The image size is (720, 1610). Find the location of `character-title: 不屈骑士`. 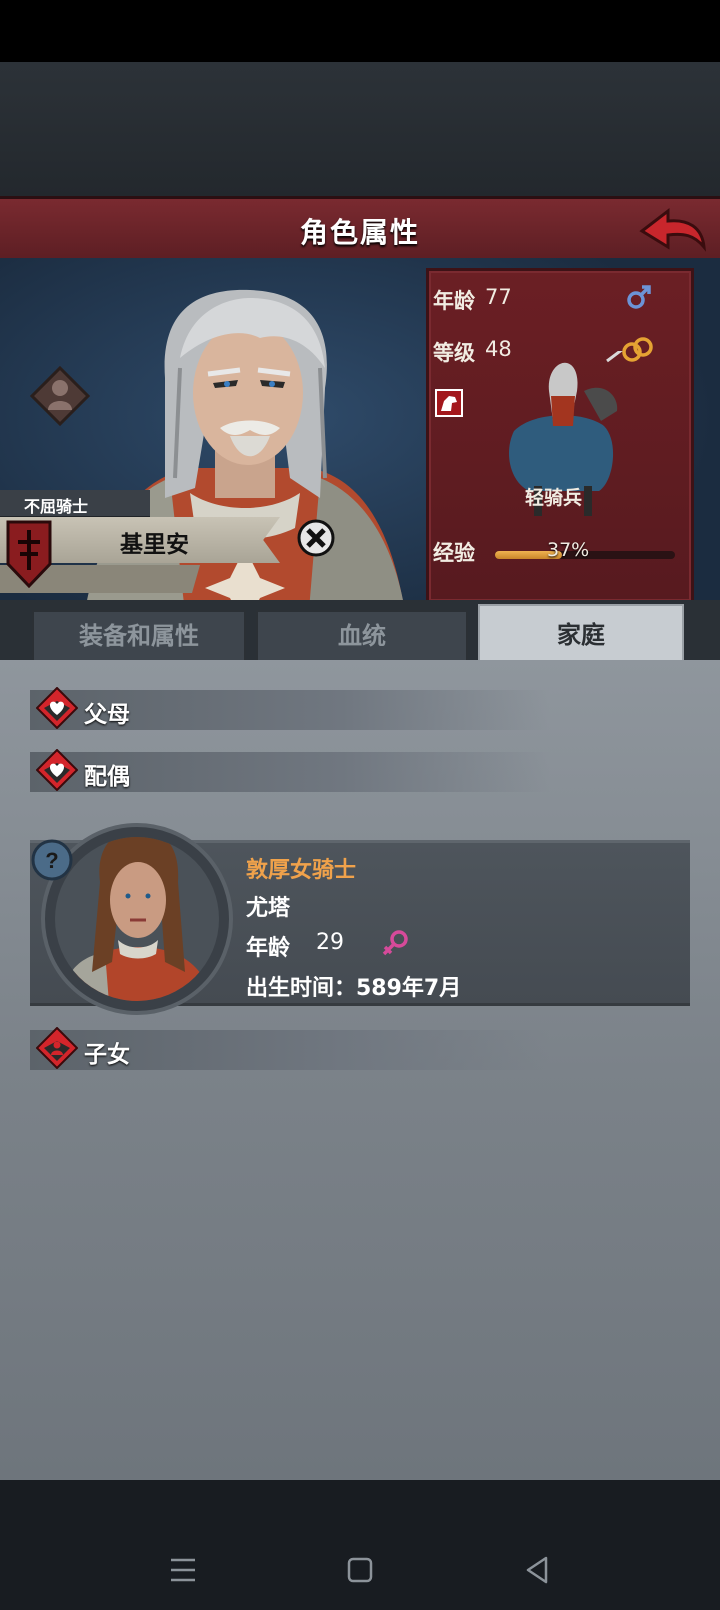

character-title: 不屈骑士 is located at coordinates (56, 506).